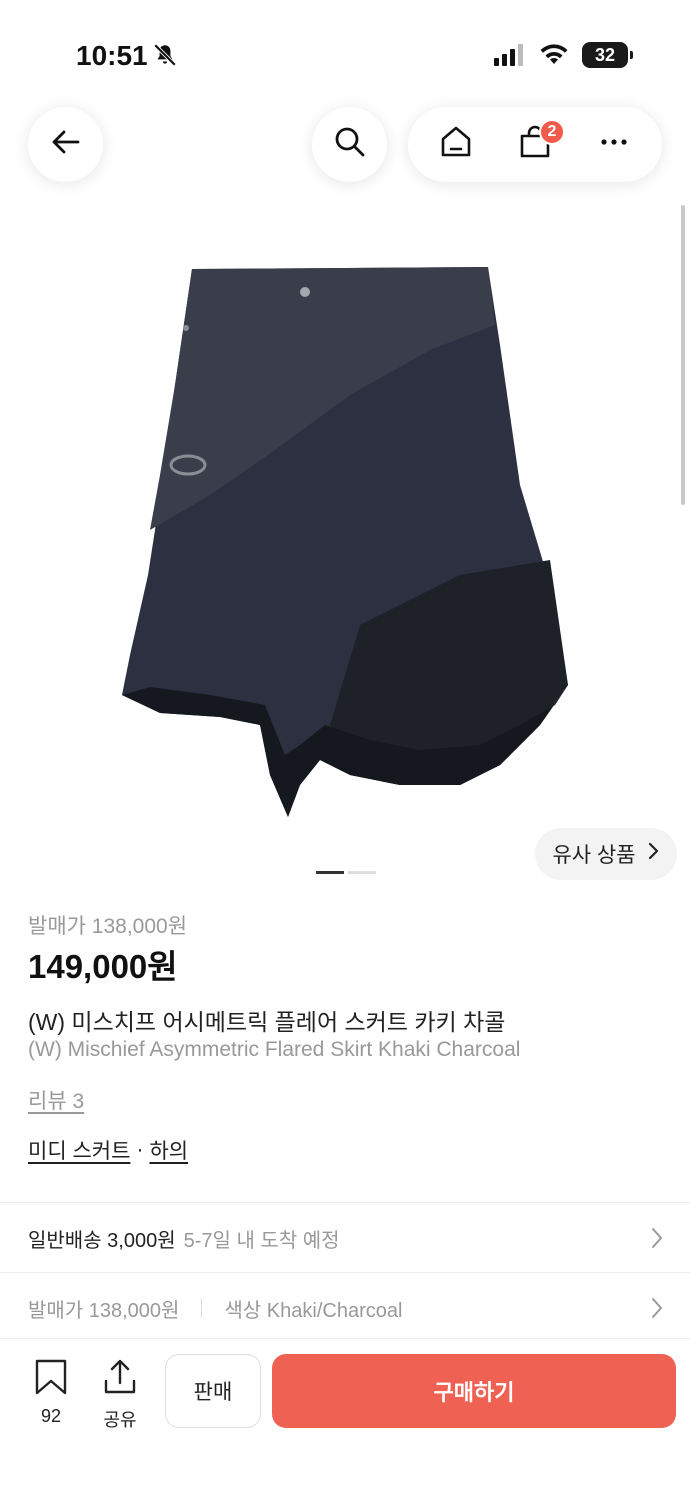 The height and width of the screenshot is (1500, 690). I want to click on share-label: 공유, so click(120, 1420).